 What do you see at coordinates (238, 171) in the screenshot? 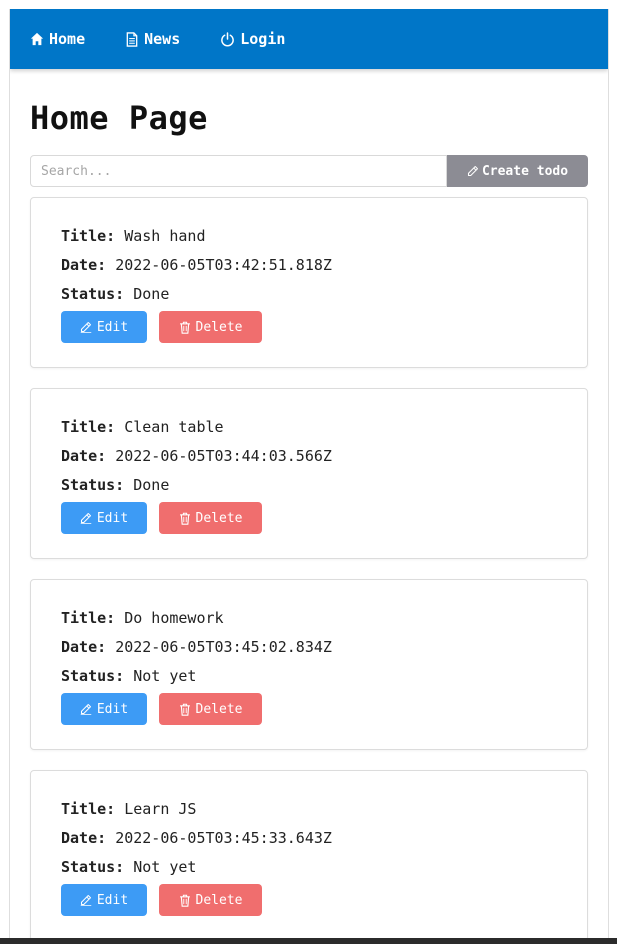
I see `search-input` at bounding box center [238, 171].